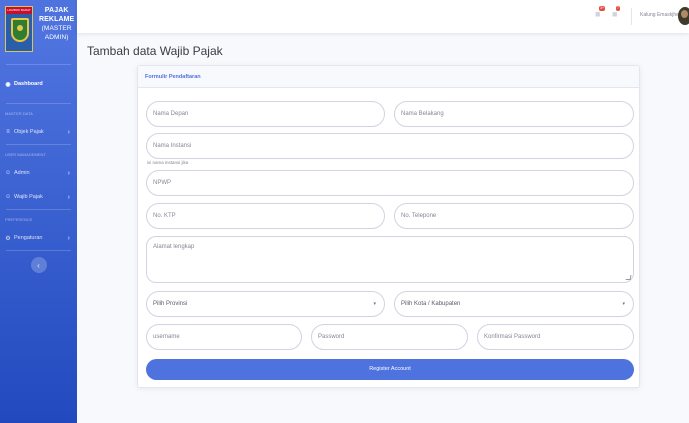 The width and height of the screenshot is (689, 423). I want to click on no-telepone-field: No. Telepone, so click(514, 216).